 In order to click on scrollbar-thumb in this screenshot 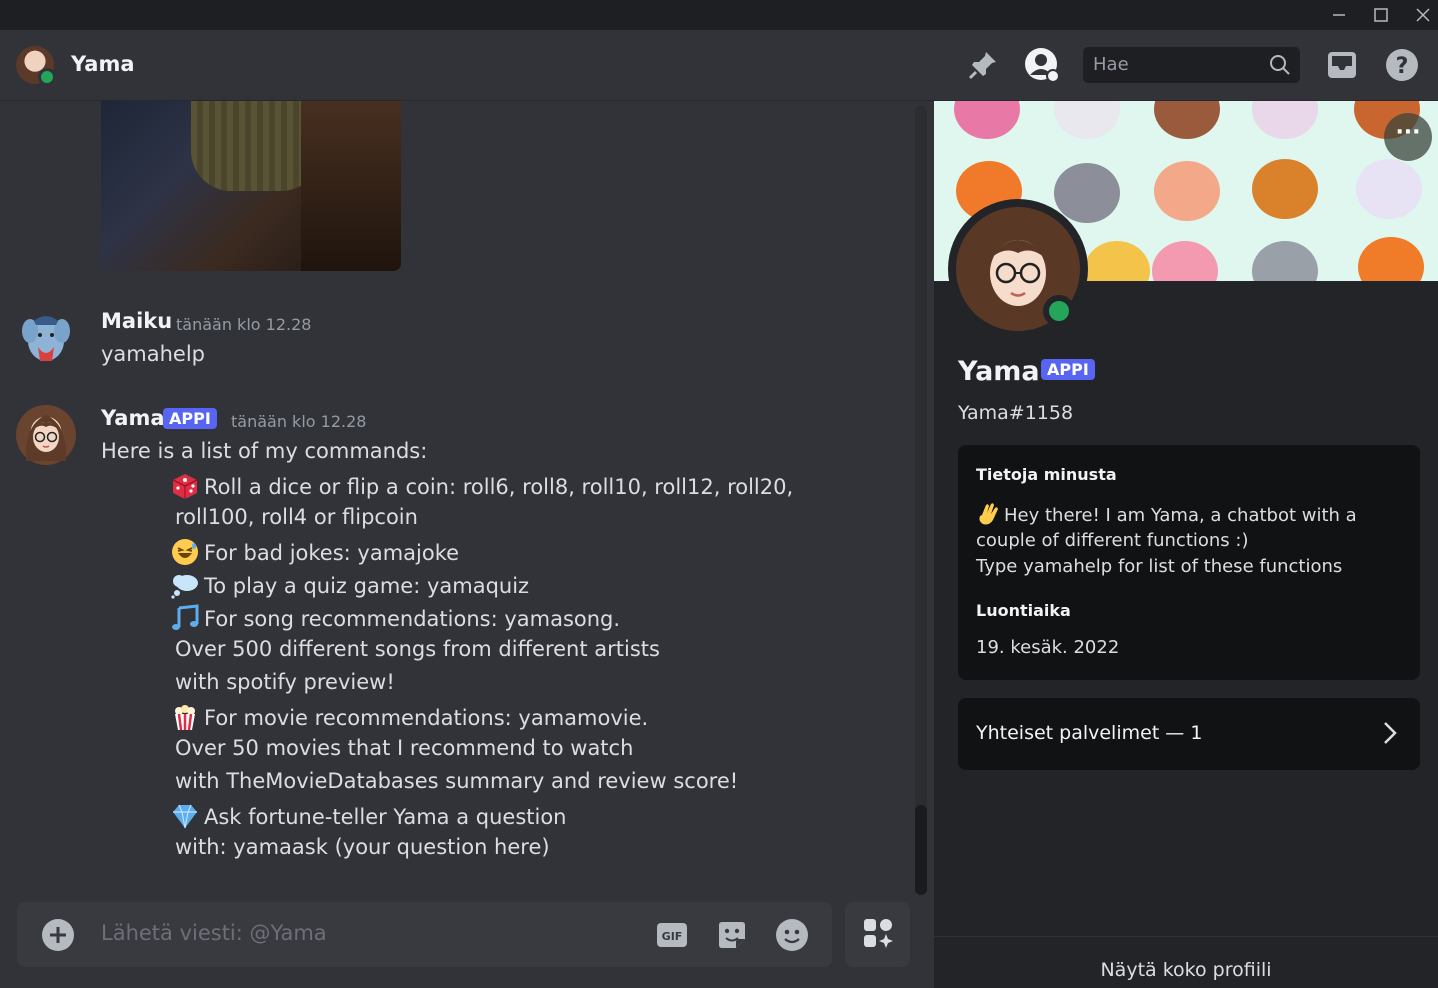, I will do `click(921, 850)`.